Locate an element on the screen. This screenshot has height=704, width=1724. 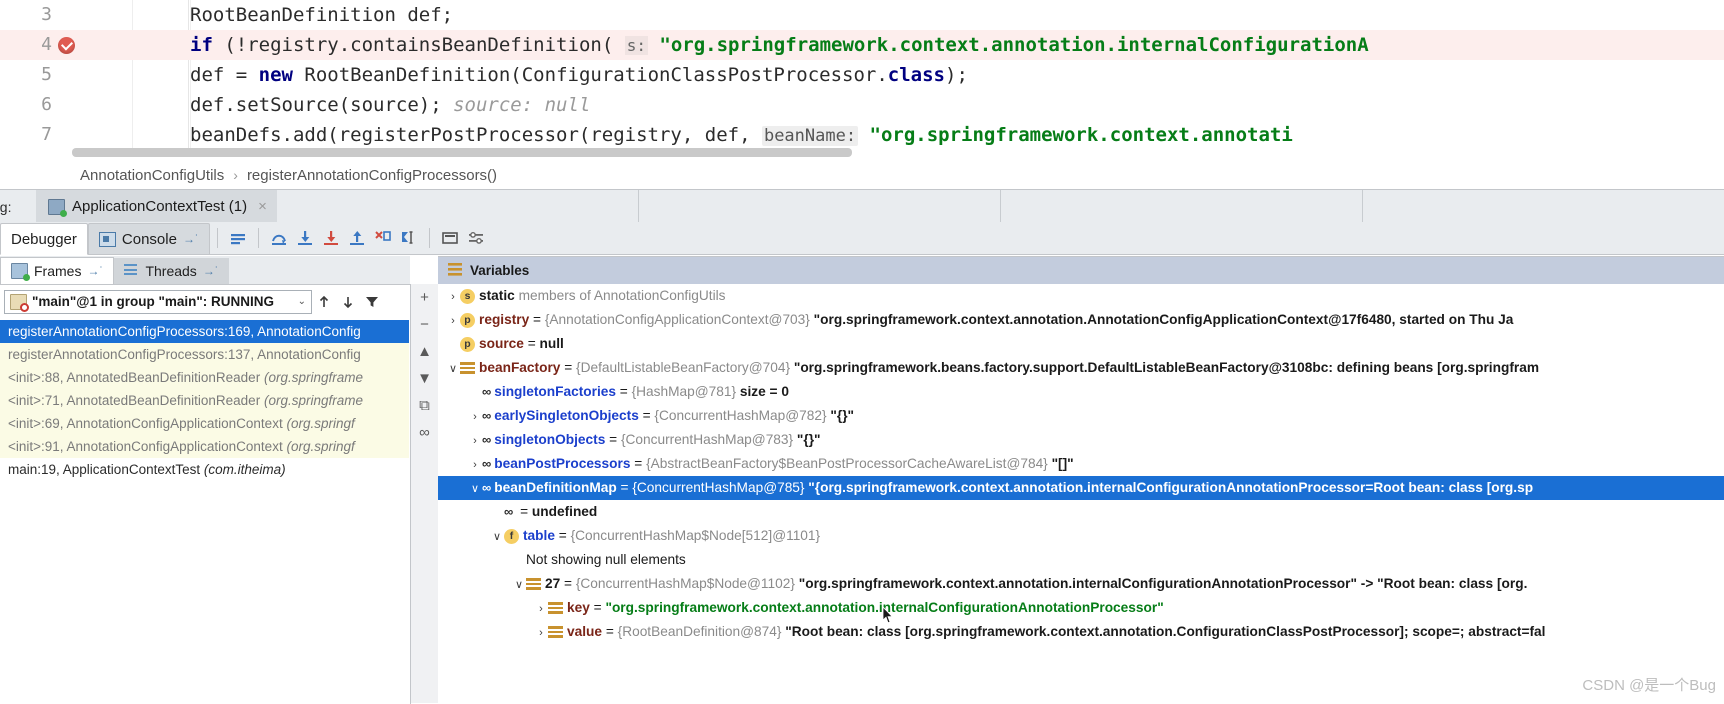
step-out-icon is located at coordinates (357, 238).